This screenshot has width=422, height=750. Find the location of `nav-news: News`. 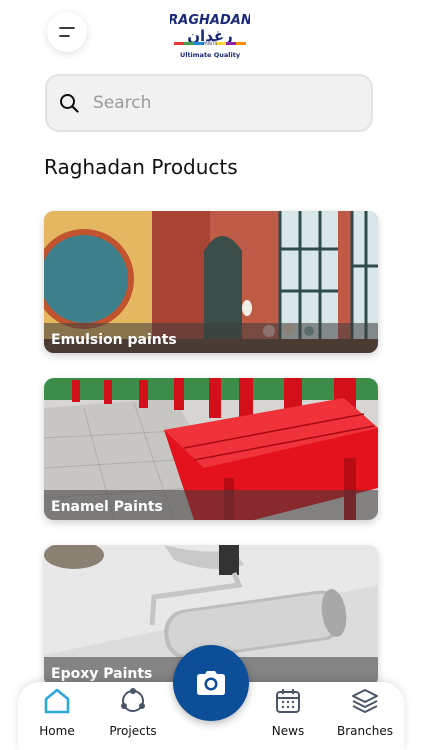

nav-news: News is located at coordinates (288, 712).